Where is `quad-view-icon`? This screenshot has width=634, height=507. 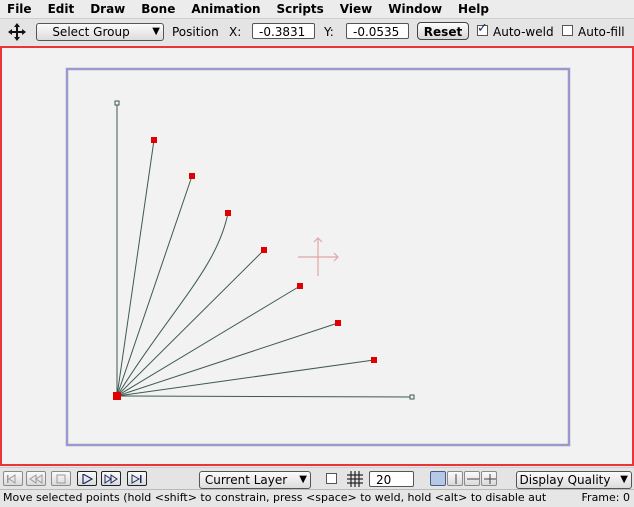
quad-view-icon is located at coordinates (490, 479).